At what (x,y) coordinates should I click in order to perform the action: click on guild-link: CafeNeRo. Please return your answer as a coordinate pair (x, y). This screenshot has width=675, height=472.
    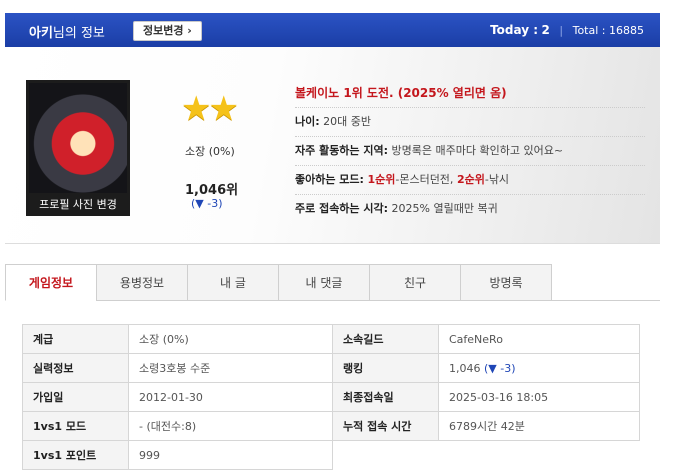
    Looking at the image, I should click on (539, 339).